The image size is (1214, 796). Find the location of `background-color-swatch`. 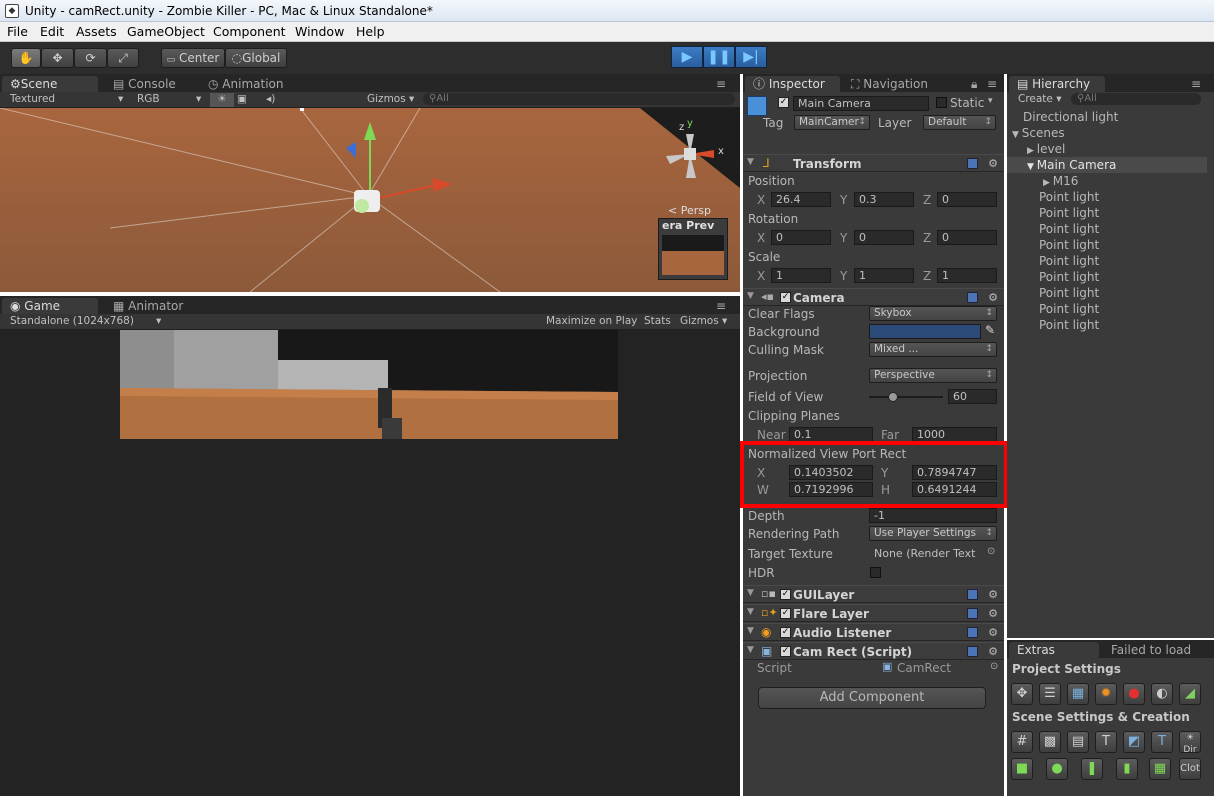

background-color-swatch is located at coordinates (925, 331).